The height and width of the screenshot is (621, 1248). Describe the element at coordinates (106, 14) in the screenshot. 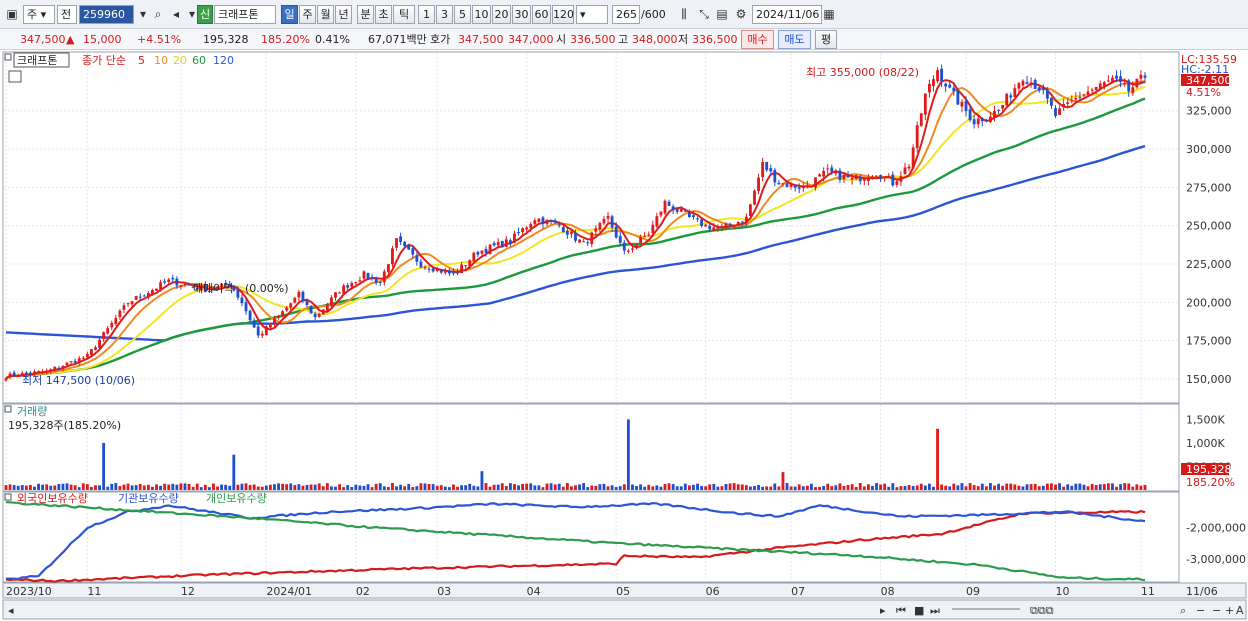

I see `stock-code-input: 259960` at that location.